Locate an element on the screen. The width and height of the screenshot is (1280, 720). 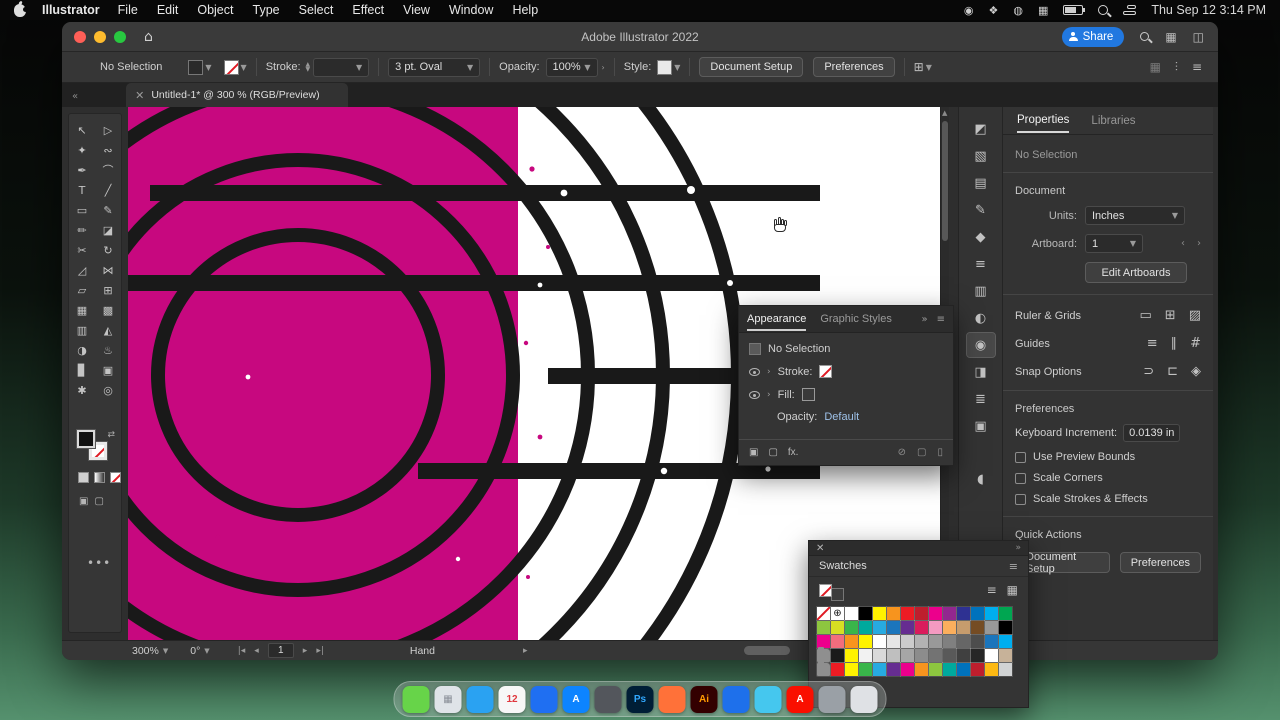
dock-app-system-preferences is located at coordinates (608, 699).